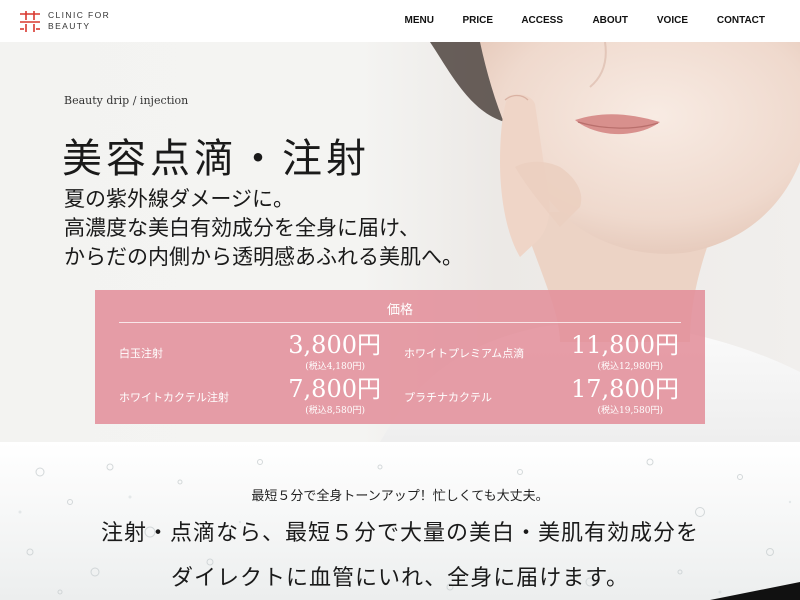 The image size is (800, 600). What do you see at coordinates (464, 353) in the screenshot?
I see `price-item-name: ホワイトプレミアム点滴` at bounding box center [464, 353].